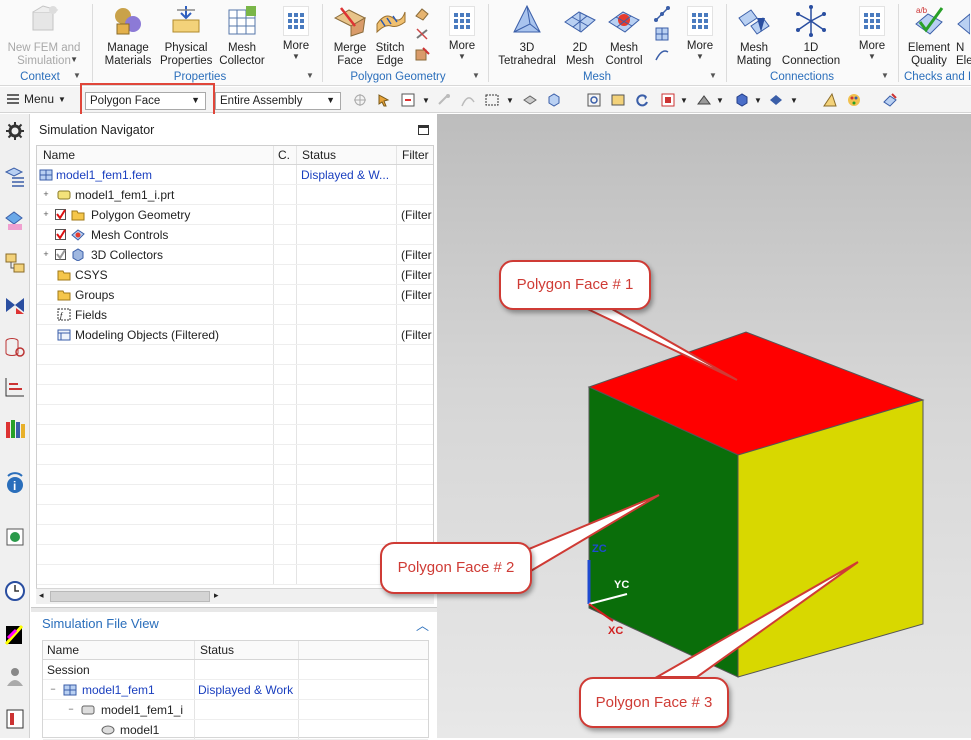 This screenshot has height=740, width=971. Describe the element at coordinates (278, 101) in the screenshot. I see `selection-scope-dropdown: Entire Assembly ▼` at that location.